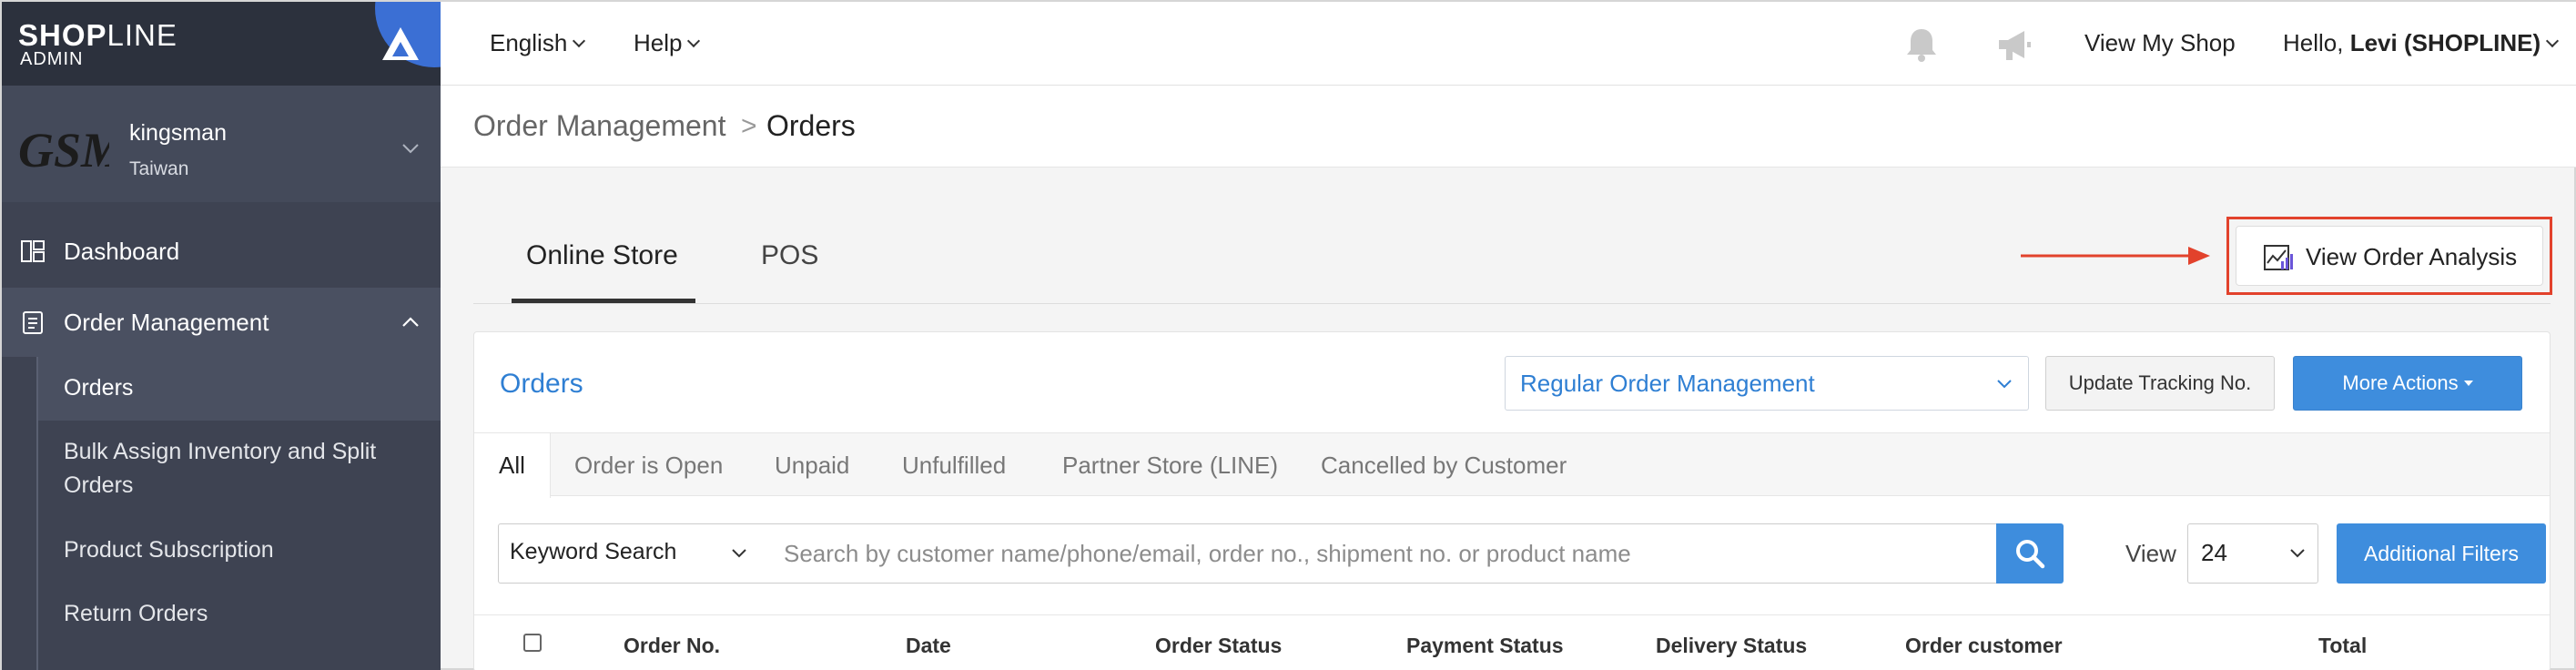  I want to click on dashboard-icon, so click(33, 251).